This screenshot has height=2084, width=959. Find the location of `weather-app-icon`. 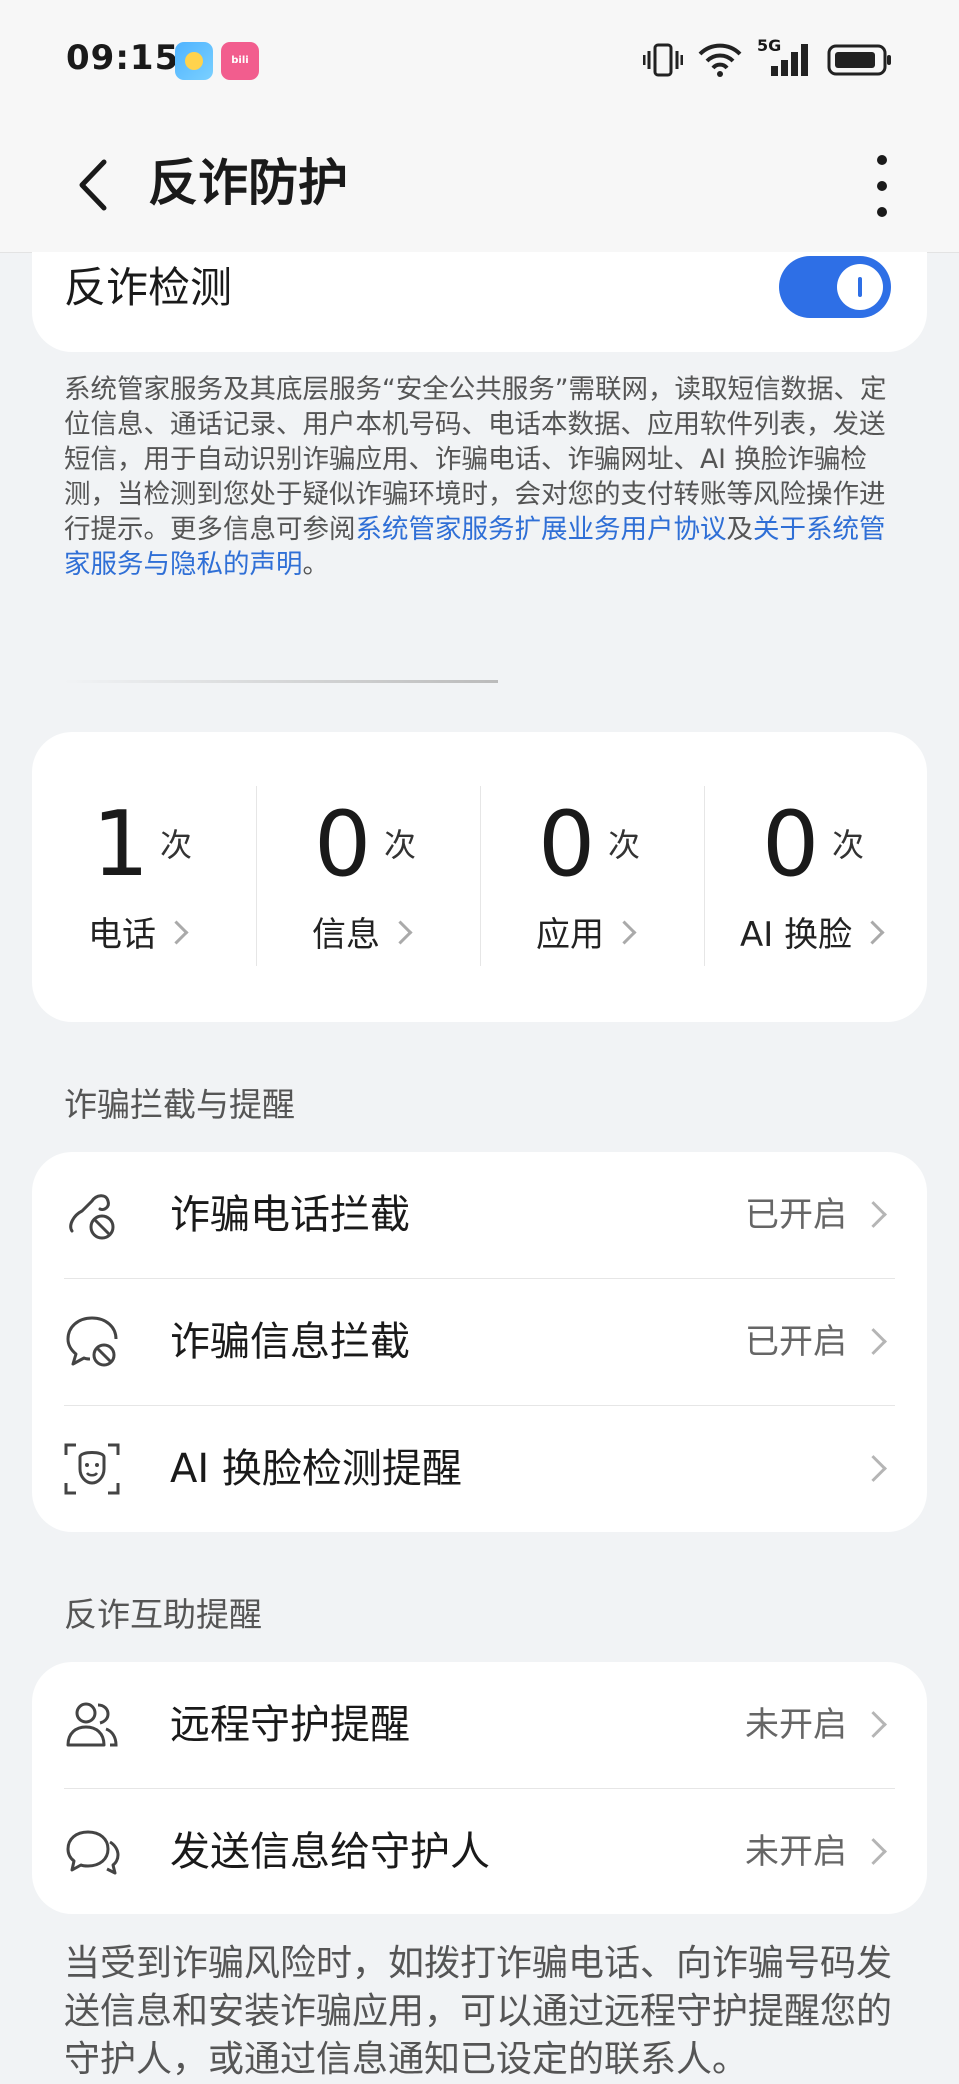

weather-app-icon is located at coordinates (194, 61).